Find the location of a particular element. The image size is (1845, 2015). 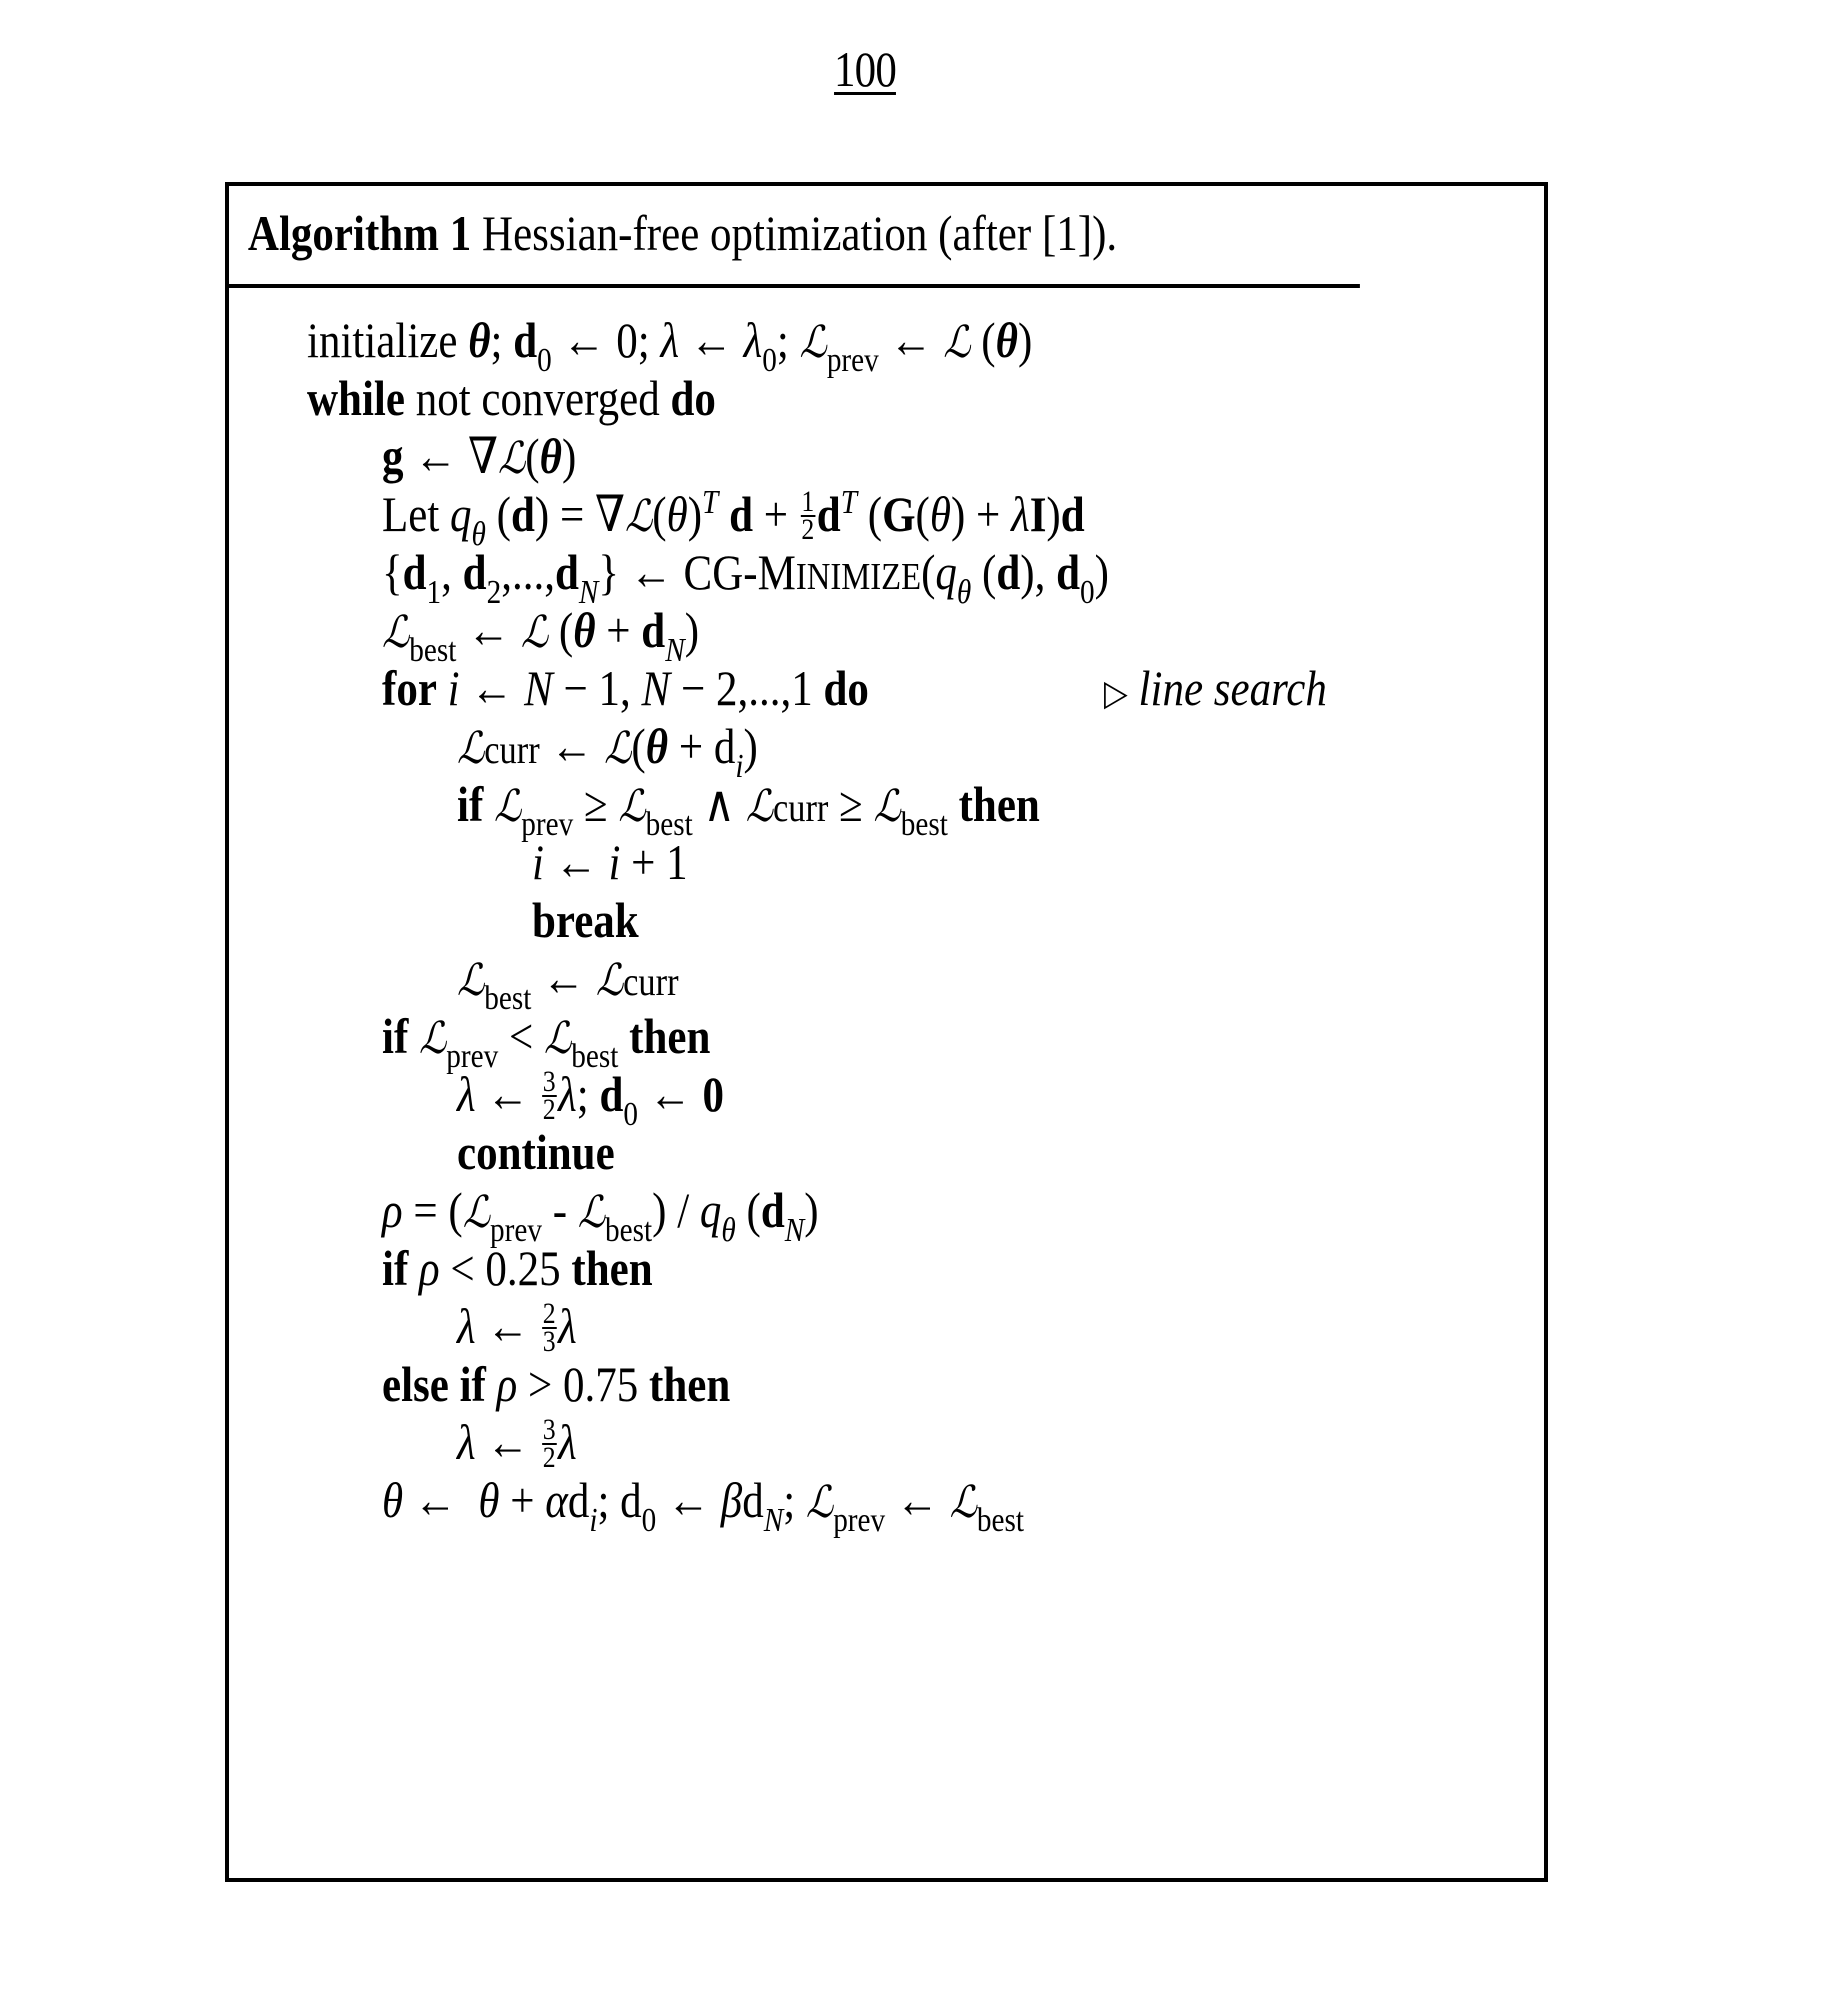

line-rho: ρ = (ℒprev - ℒbest) / qθ (dN) is located at coordinates (600, 1215).